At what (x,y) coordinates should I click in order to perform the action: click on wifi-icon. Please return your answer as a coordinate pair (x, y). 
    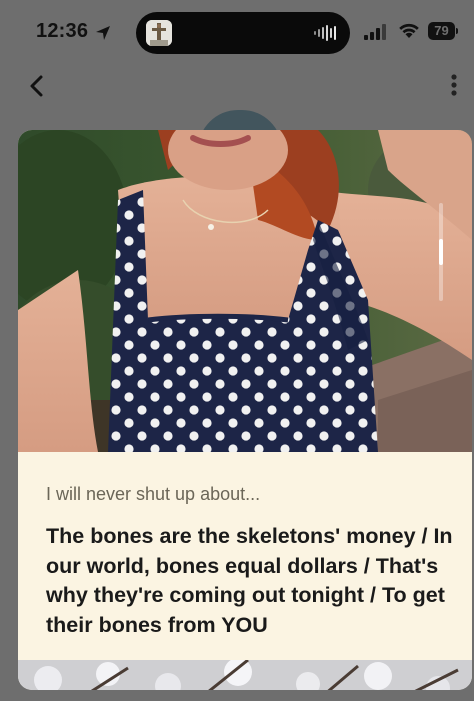
    Looking at the image, I should click on (409, 32).